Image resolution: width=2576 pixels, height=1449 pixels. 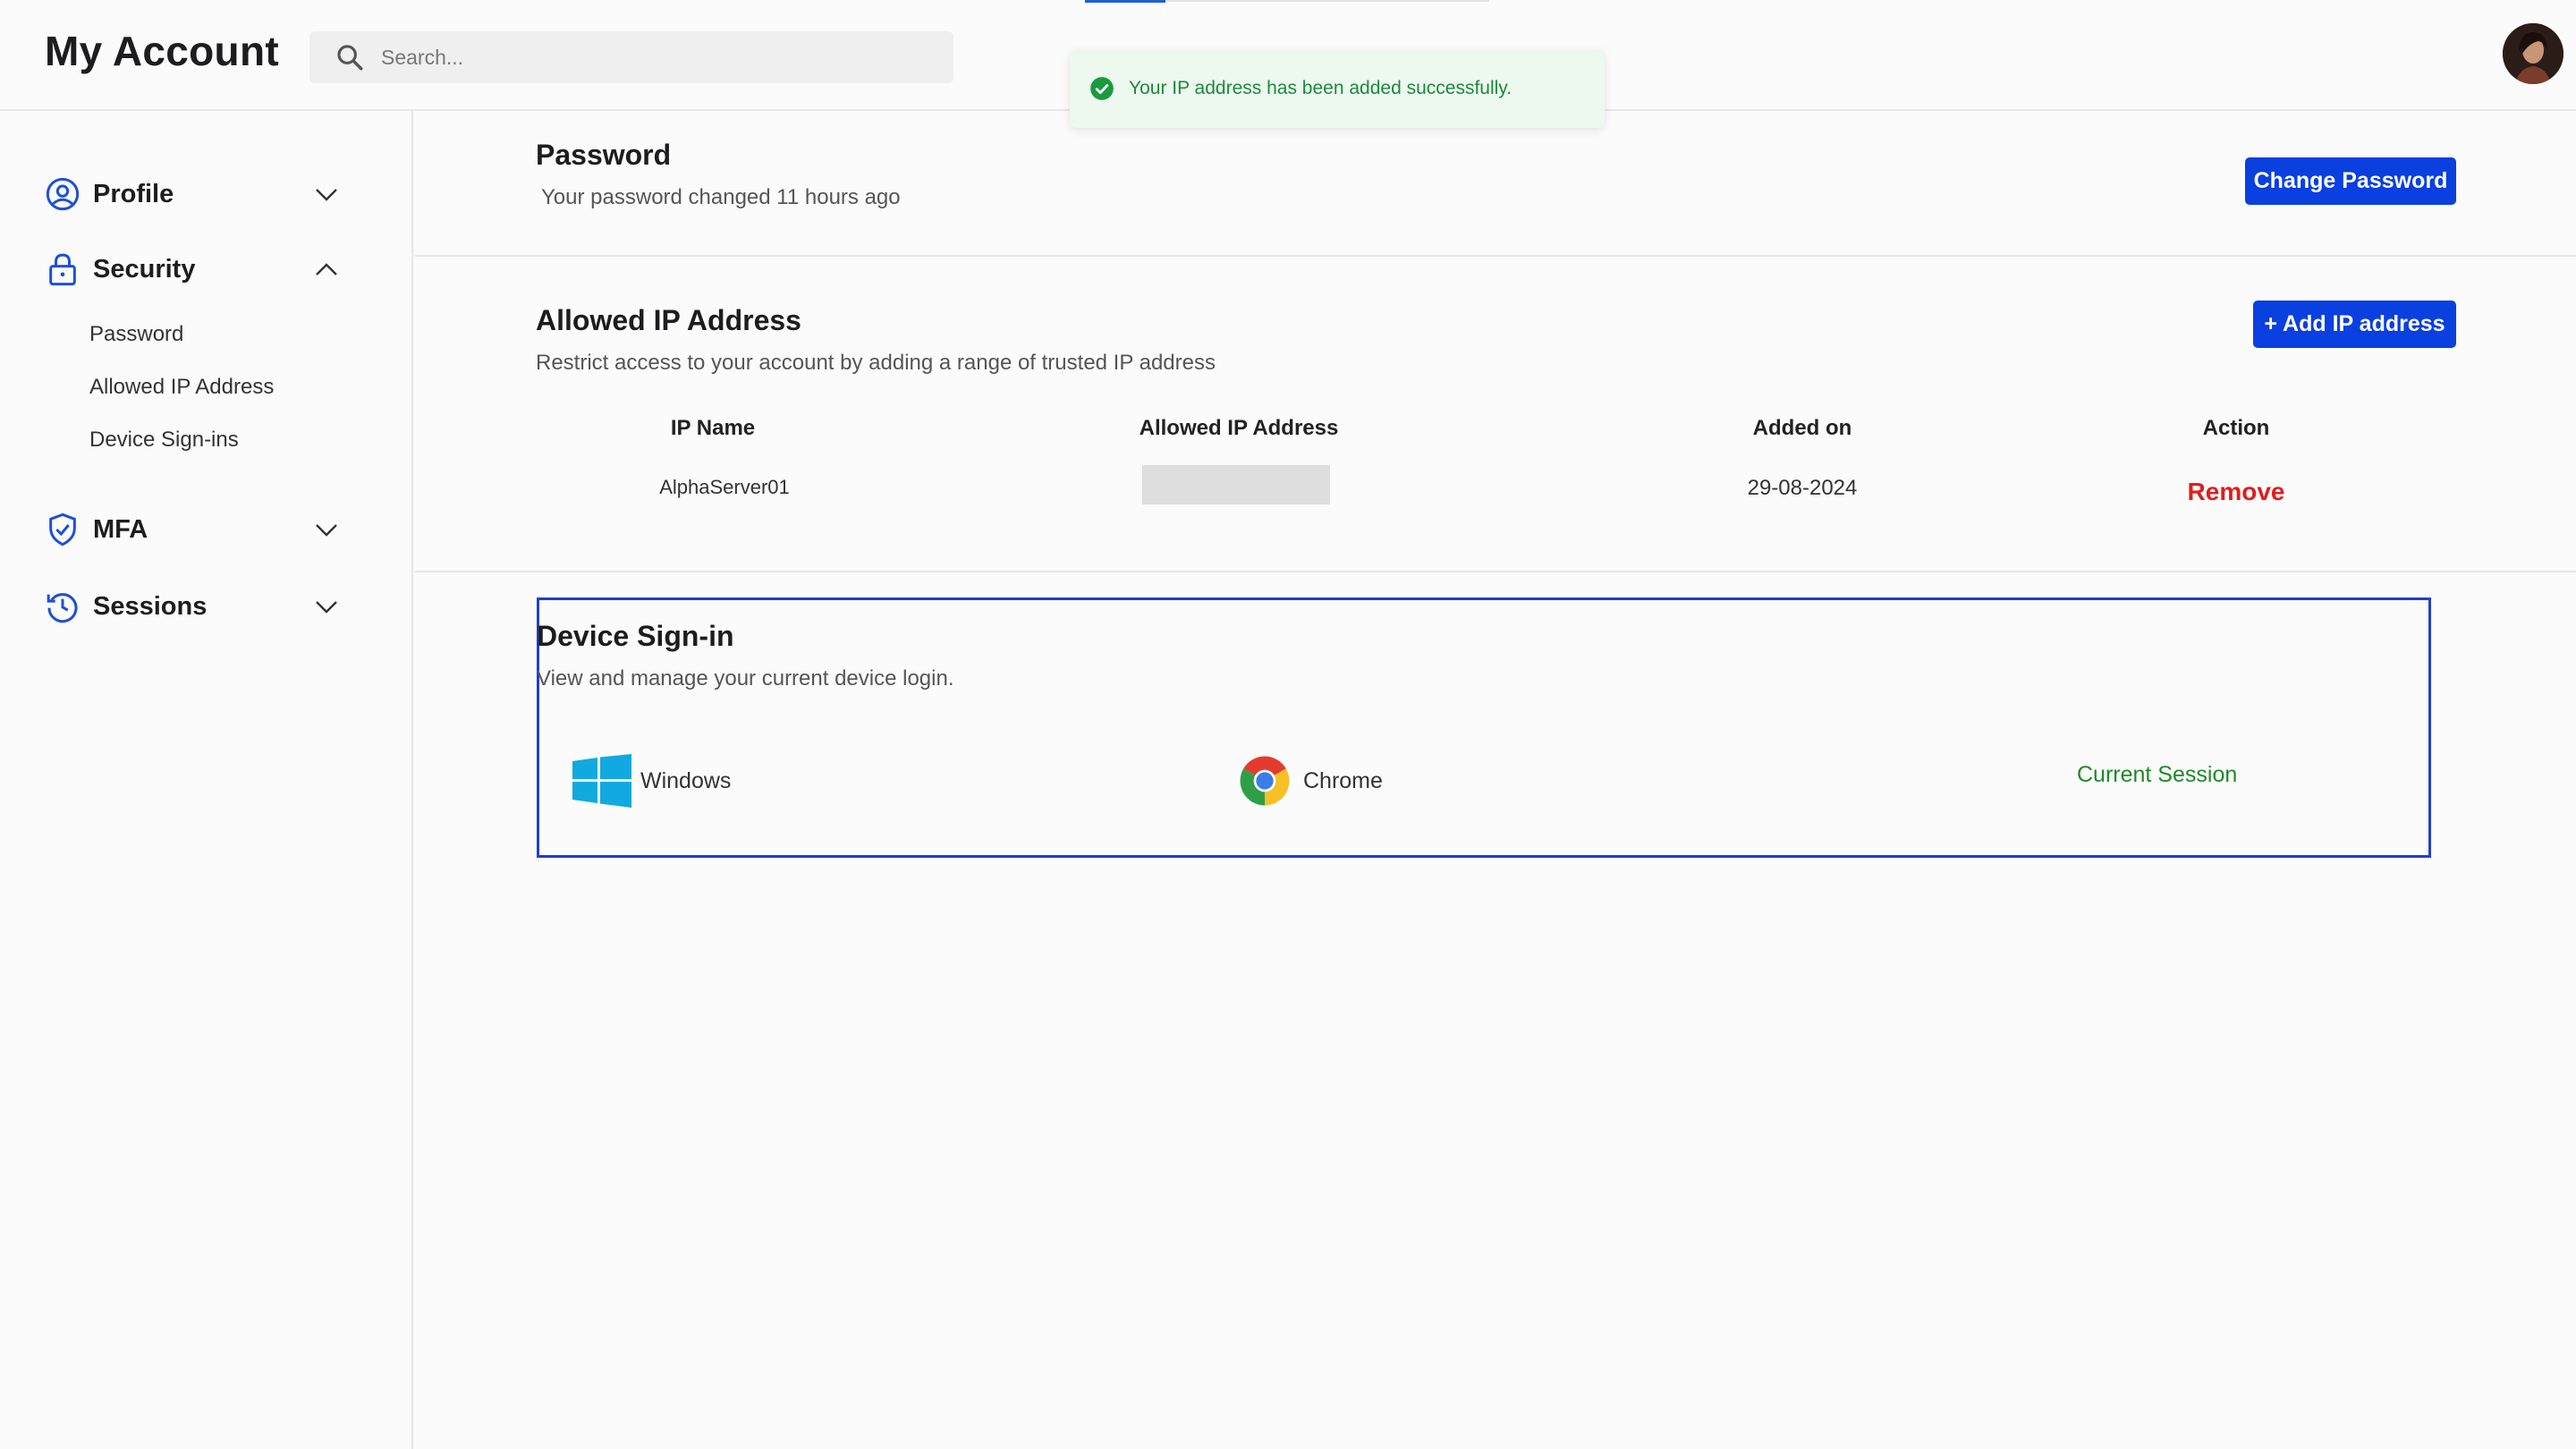 I want to click on column-header-allowed-ip: Allowed IP Address, so click(x=1239, y=428).